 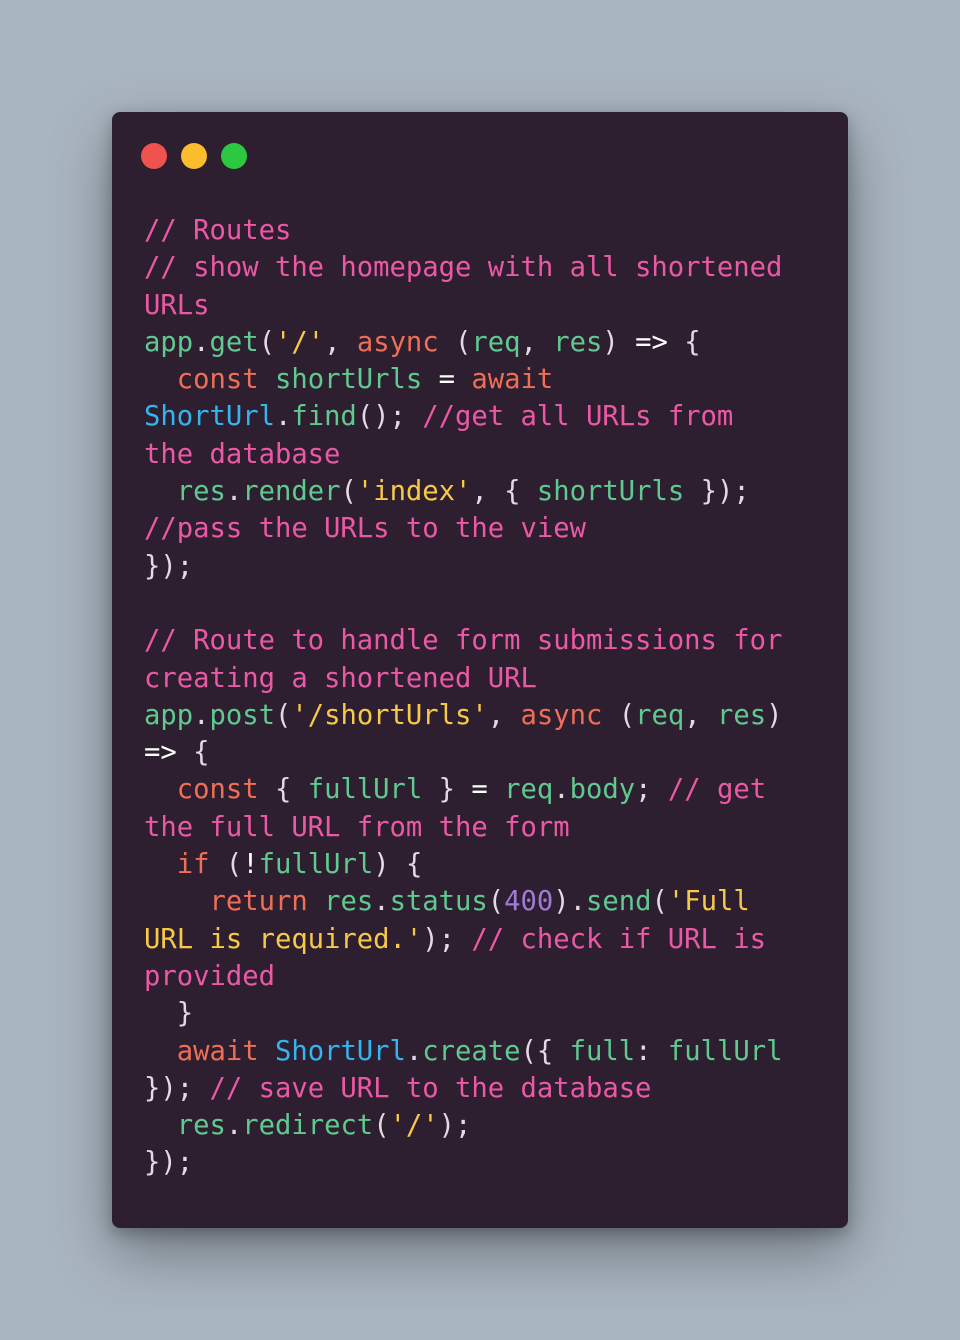 I want to click on maximize-dot-icon, so click(x=234, y=156).